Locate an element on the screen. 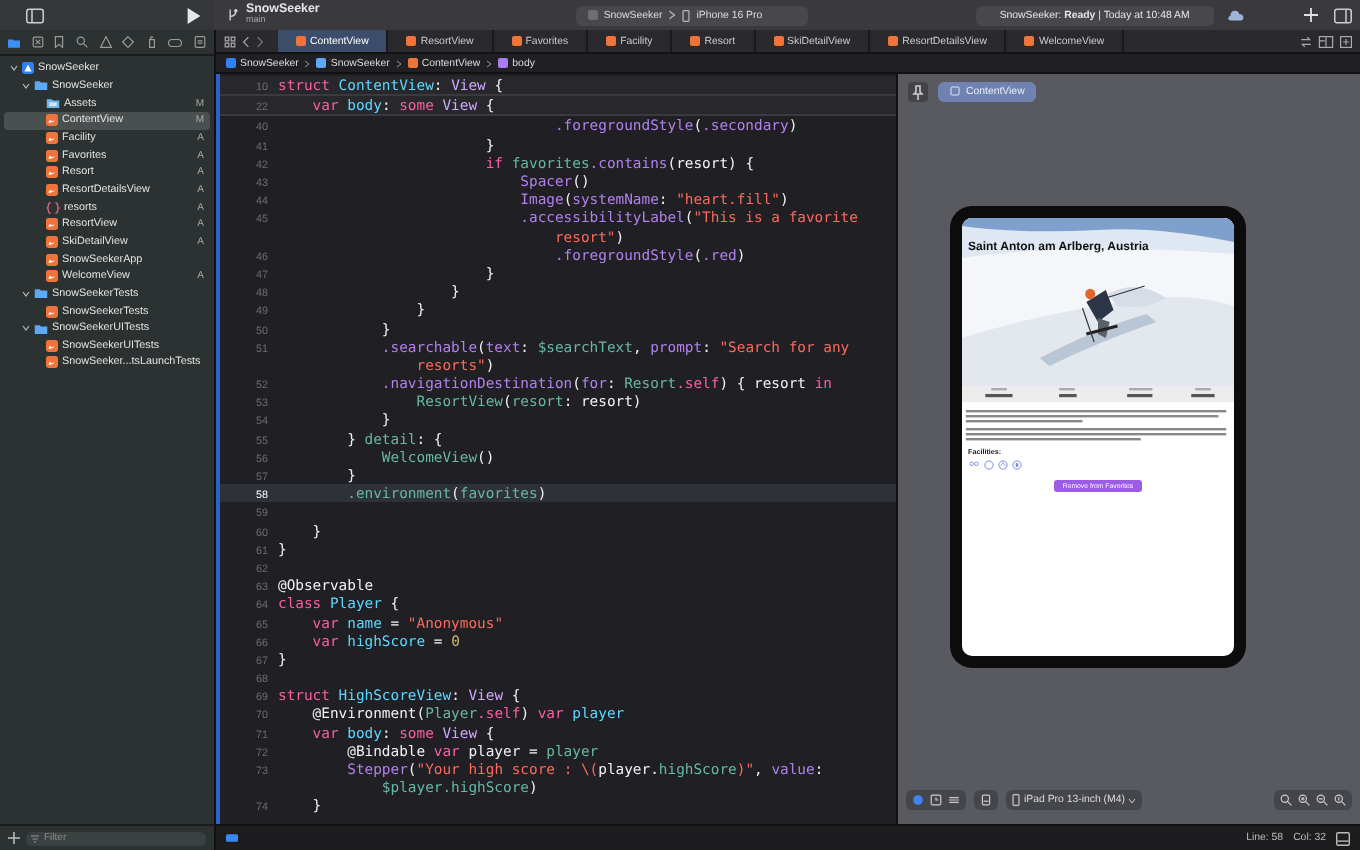 The width and height of the screenshot is (1360, 850). tablet-icon is located at coordinates (1016, 800).